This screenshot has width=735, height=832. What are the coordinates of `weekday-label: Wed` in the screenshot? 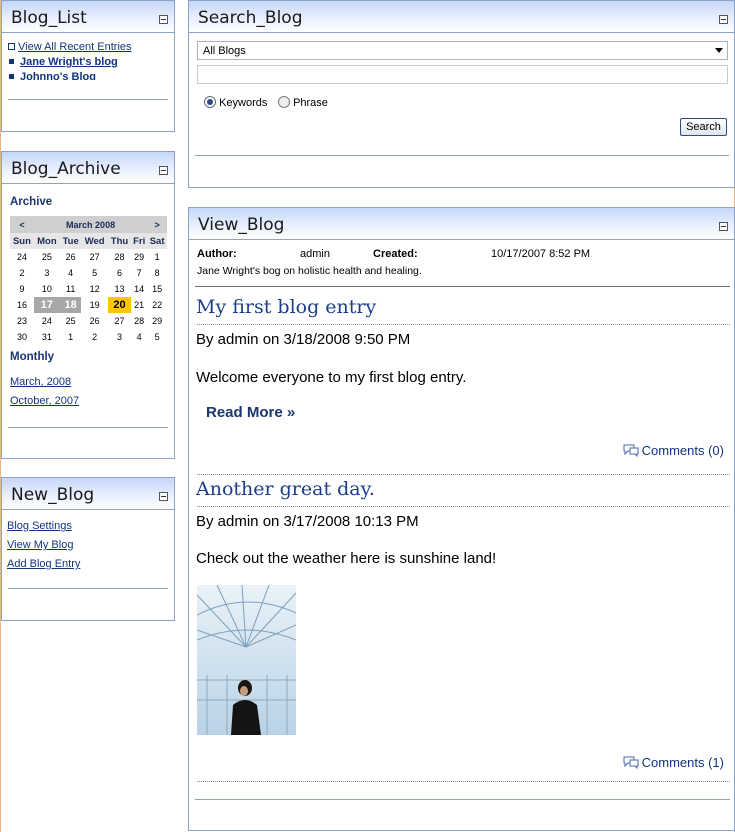 It's located at (94, 241).